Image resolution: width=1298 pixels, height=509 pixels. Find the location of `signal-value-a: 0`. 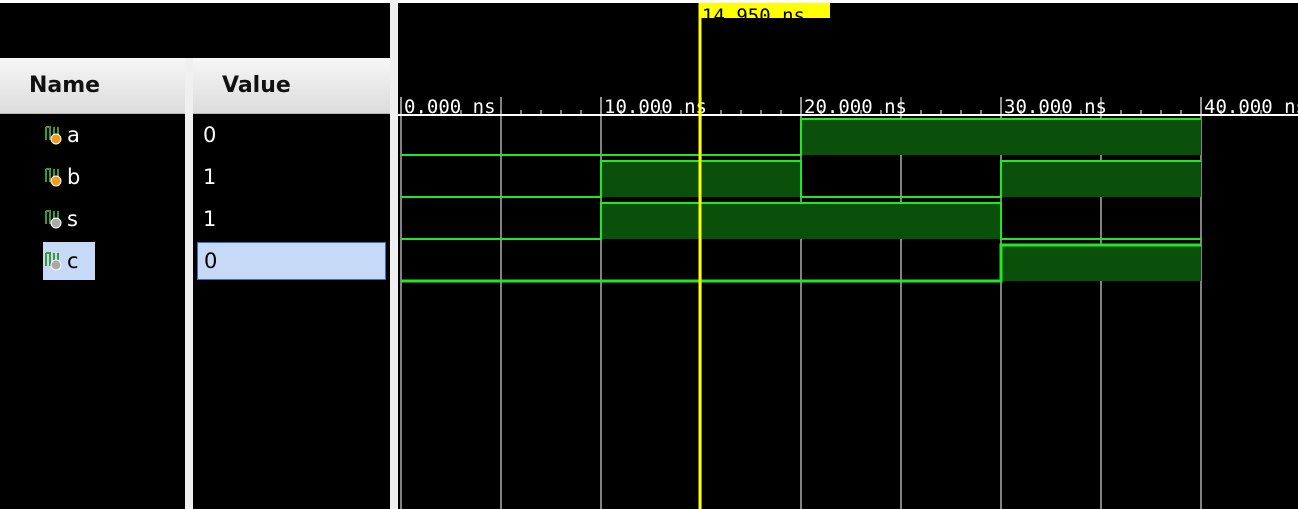

signal-value-a: 0 is located at coordinates (291, 135).